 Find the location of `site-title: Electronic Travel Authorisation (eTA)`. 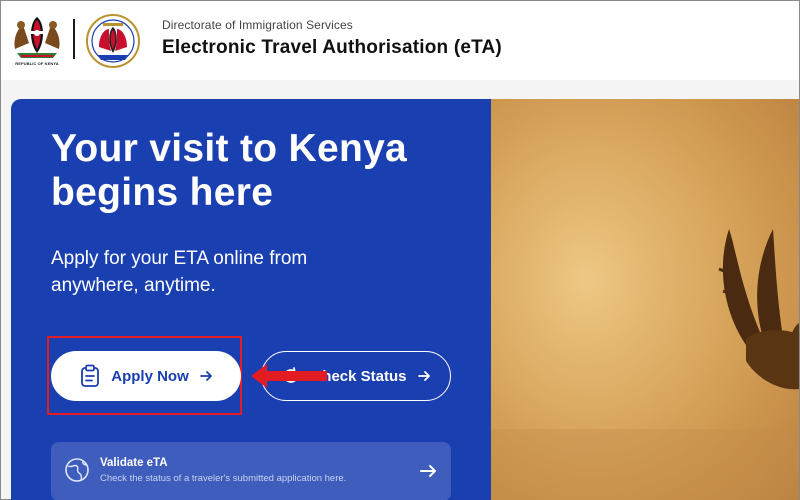

site-title: Electronic Travel Authorisation (eTA) is located at coordinates (332, 47).